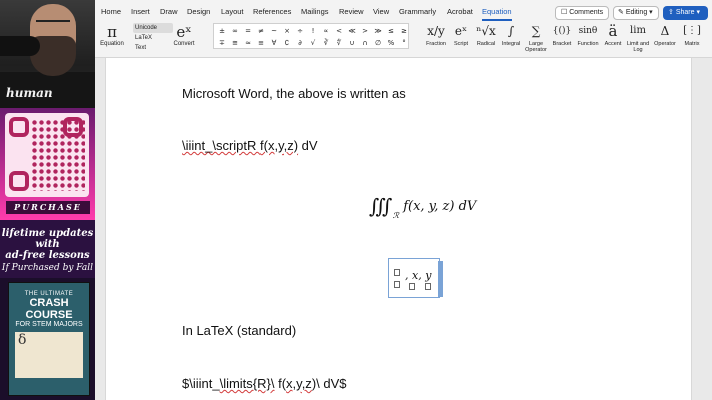  What do you see at coordinates (378, 43) in the screenshot?
I see `symbol-item: ∅` at bounding box center [378, 43].